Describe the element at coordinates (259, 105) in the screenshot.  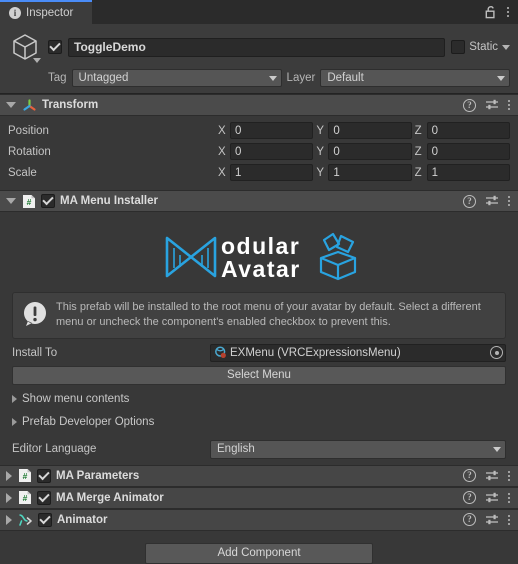
I see `component-header-transform: Transform ?` at that location.